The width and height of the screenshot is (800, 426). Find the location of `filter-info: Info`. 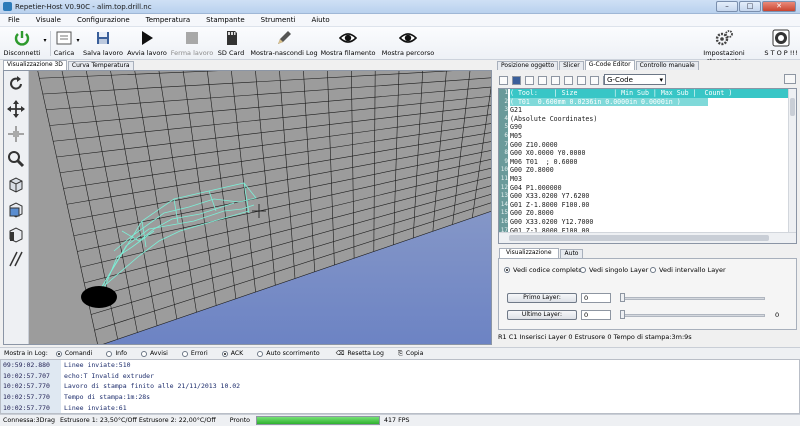

filter-info: Info is located at coordinates (116, 353).